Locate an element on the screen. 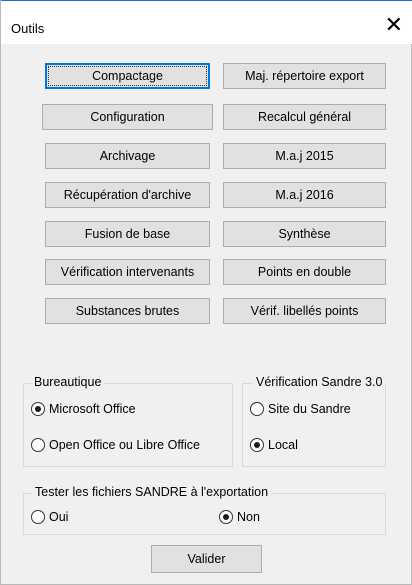  points-en-double-button-label: Points en double is located at coordinates (304, 272).